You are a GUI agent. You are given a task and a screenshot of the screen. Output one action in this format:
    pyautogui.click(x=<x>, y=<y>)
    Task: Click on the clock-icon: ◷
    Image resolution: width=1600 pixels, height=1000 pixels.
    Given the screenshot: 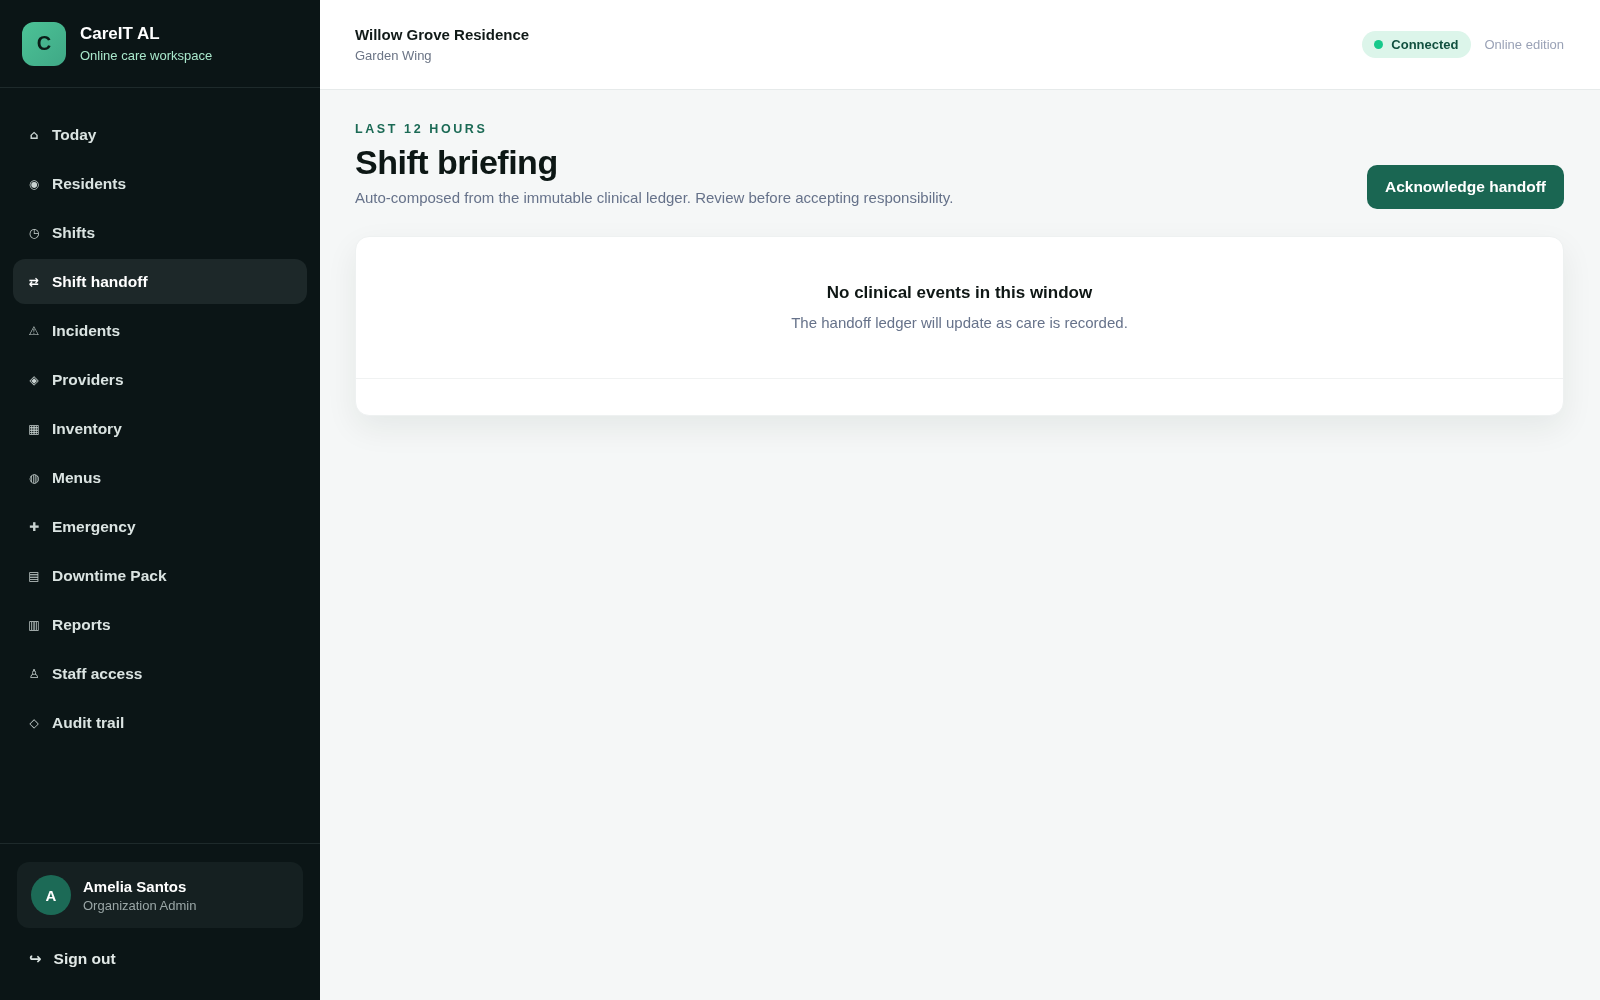 What is the action you would take?
    pyautogui.click(x=34, y=232)
    